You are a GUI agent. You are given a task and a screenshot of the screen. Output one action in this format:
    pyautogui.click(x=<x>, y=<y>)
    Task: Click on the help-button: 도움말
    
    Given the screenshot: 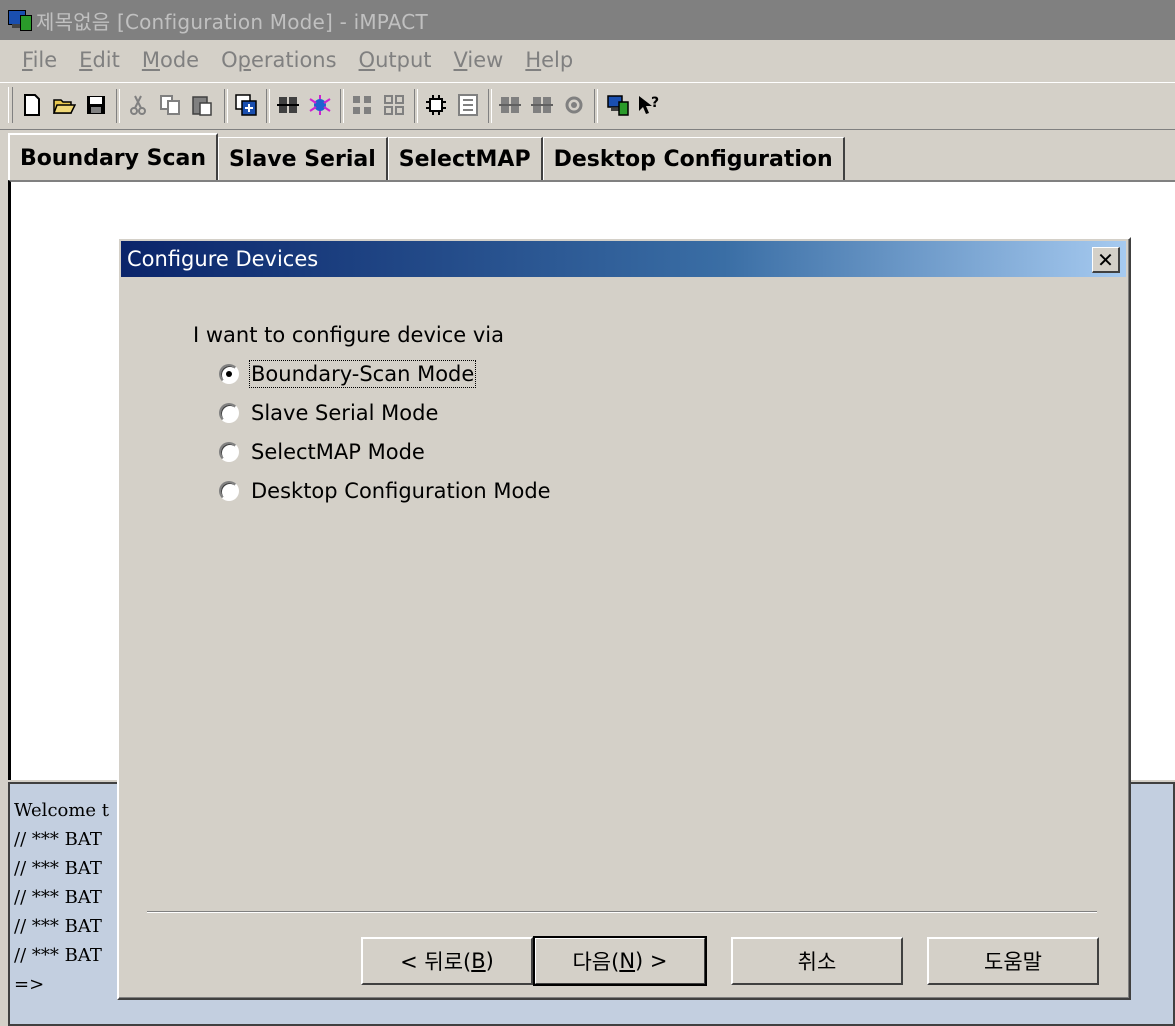 What is the action you would take?
    pyautogui.click(x=1013, y=961)
    